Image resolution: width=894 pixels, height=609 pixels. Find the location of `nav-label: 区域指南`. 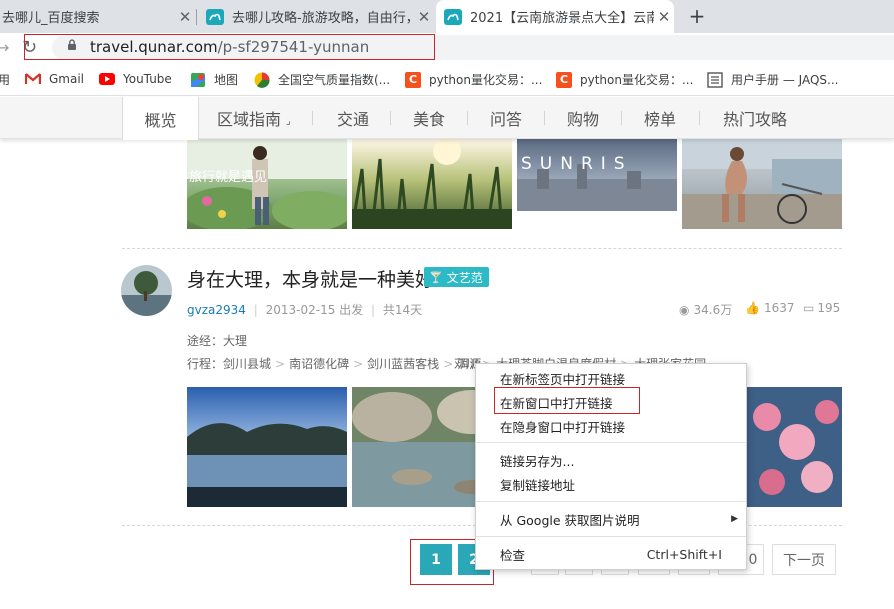

nav-label: 区域指南 is located at coordinates (249, 119).